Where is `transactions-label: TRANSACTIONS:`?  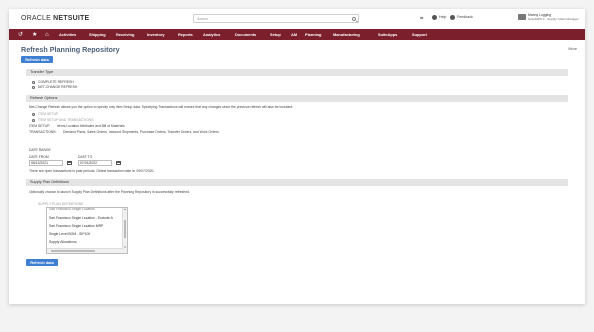
transactions-label: TRANSACTIONS: is located at coordinates (43, 132).